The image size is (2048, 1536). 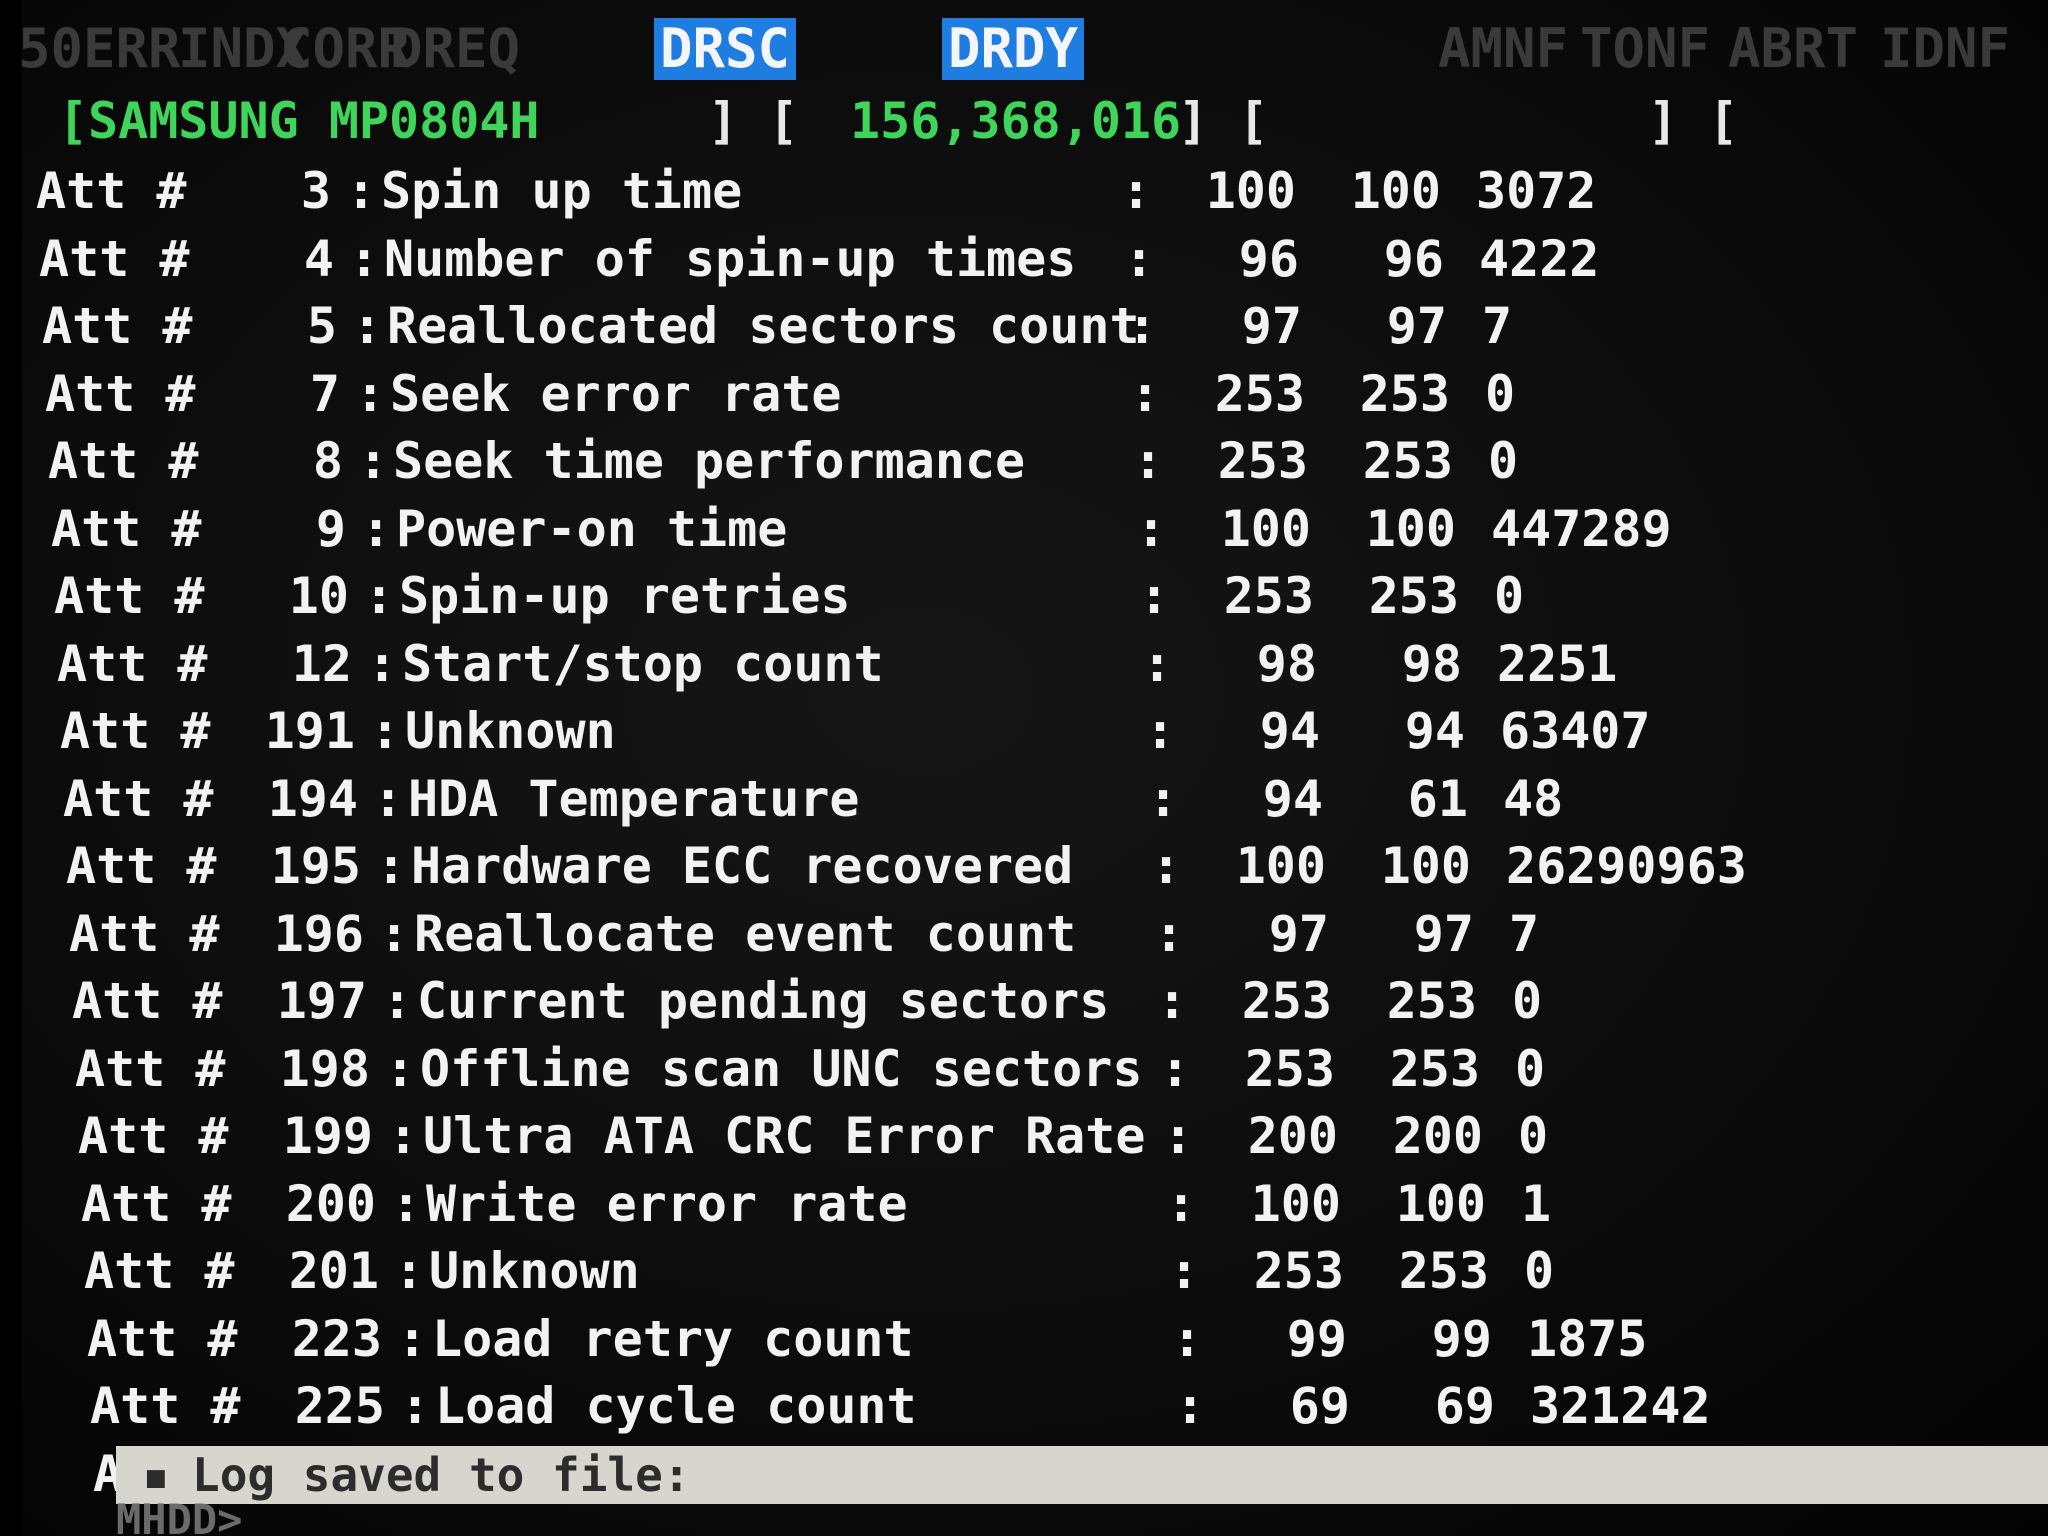 What do you see at coordinates (1016, 121) in the screenshot?
I see `drive-lba-count: 156,368,016` at bounding box center [1016, 121].